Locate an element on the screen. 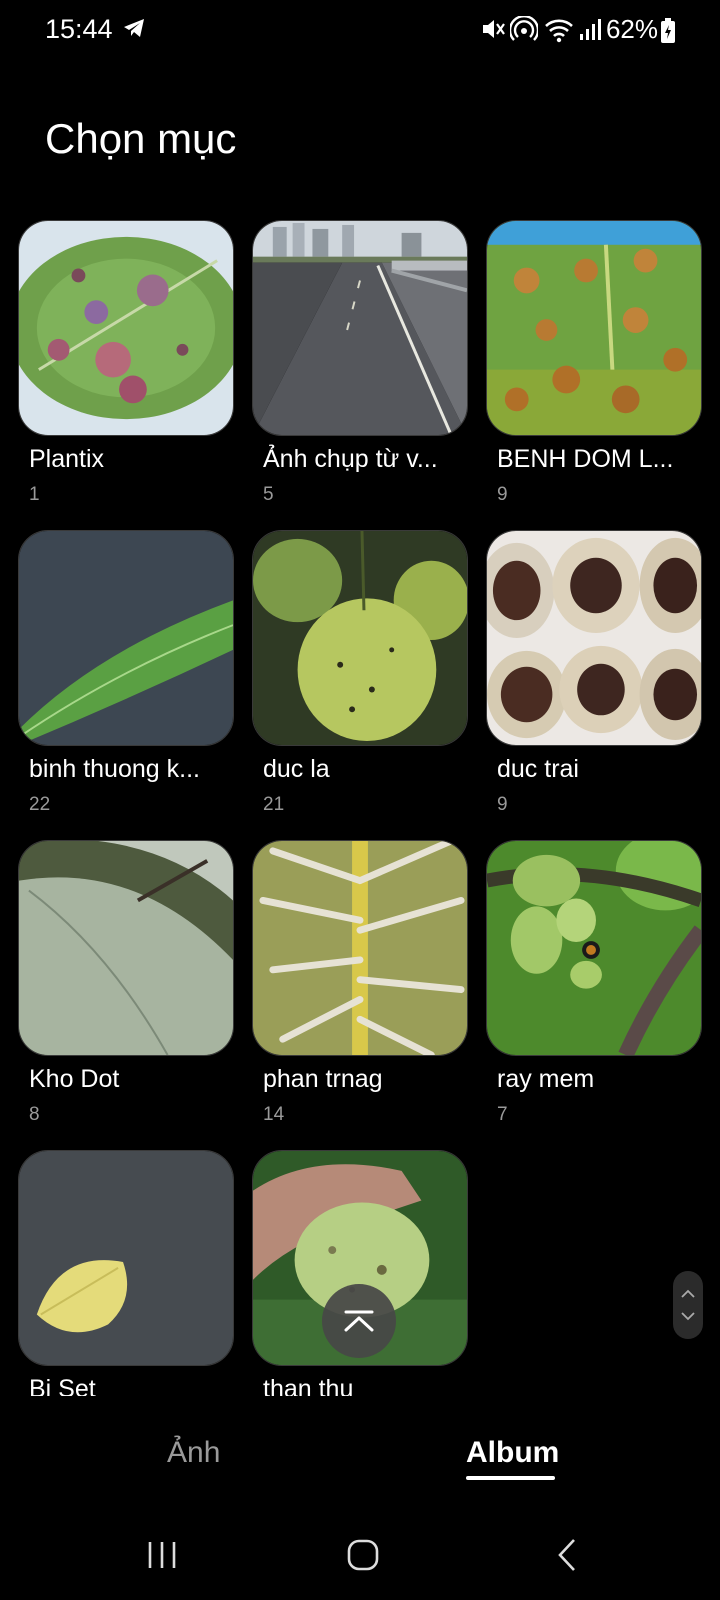 This screenshot has width=720, height=1600. album-name: than thu is located at coordinates (308, 1385).